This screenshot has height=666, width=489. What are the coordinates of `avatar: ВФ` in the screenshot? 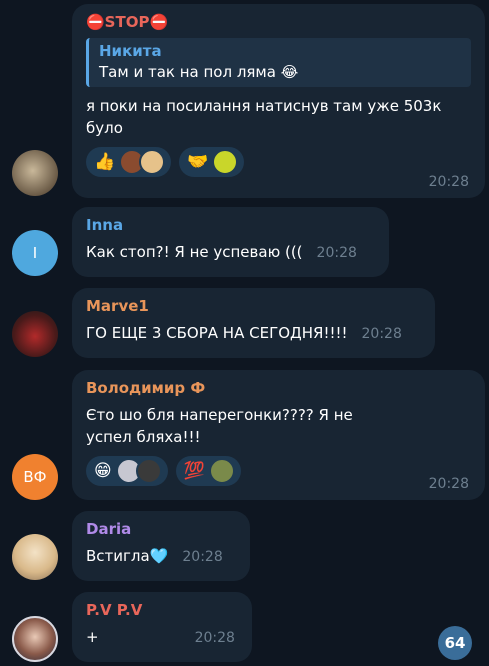 It's located at (35, 477).